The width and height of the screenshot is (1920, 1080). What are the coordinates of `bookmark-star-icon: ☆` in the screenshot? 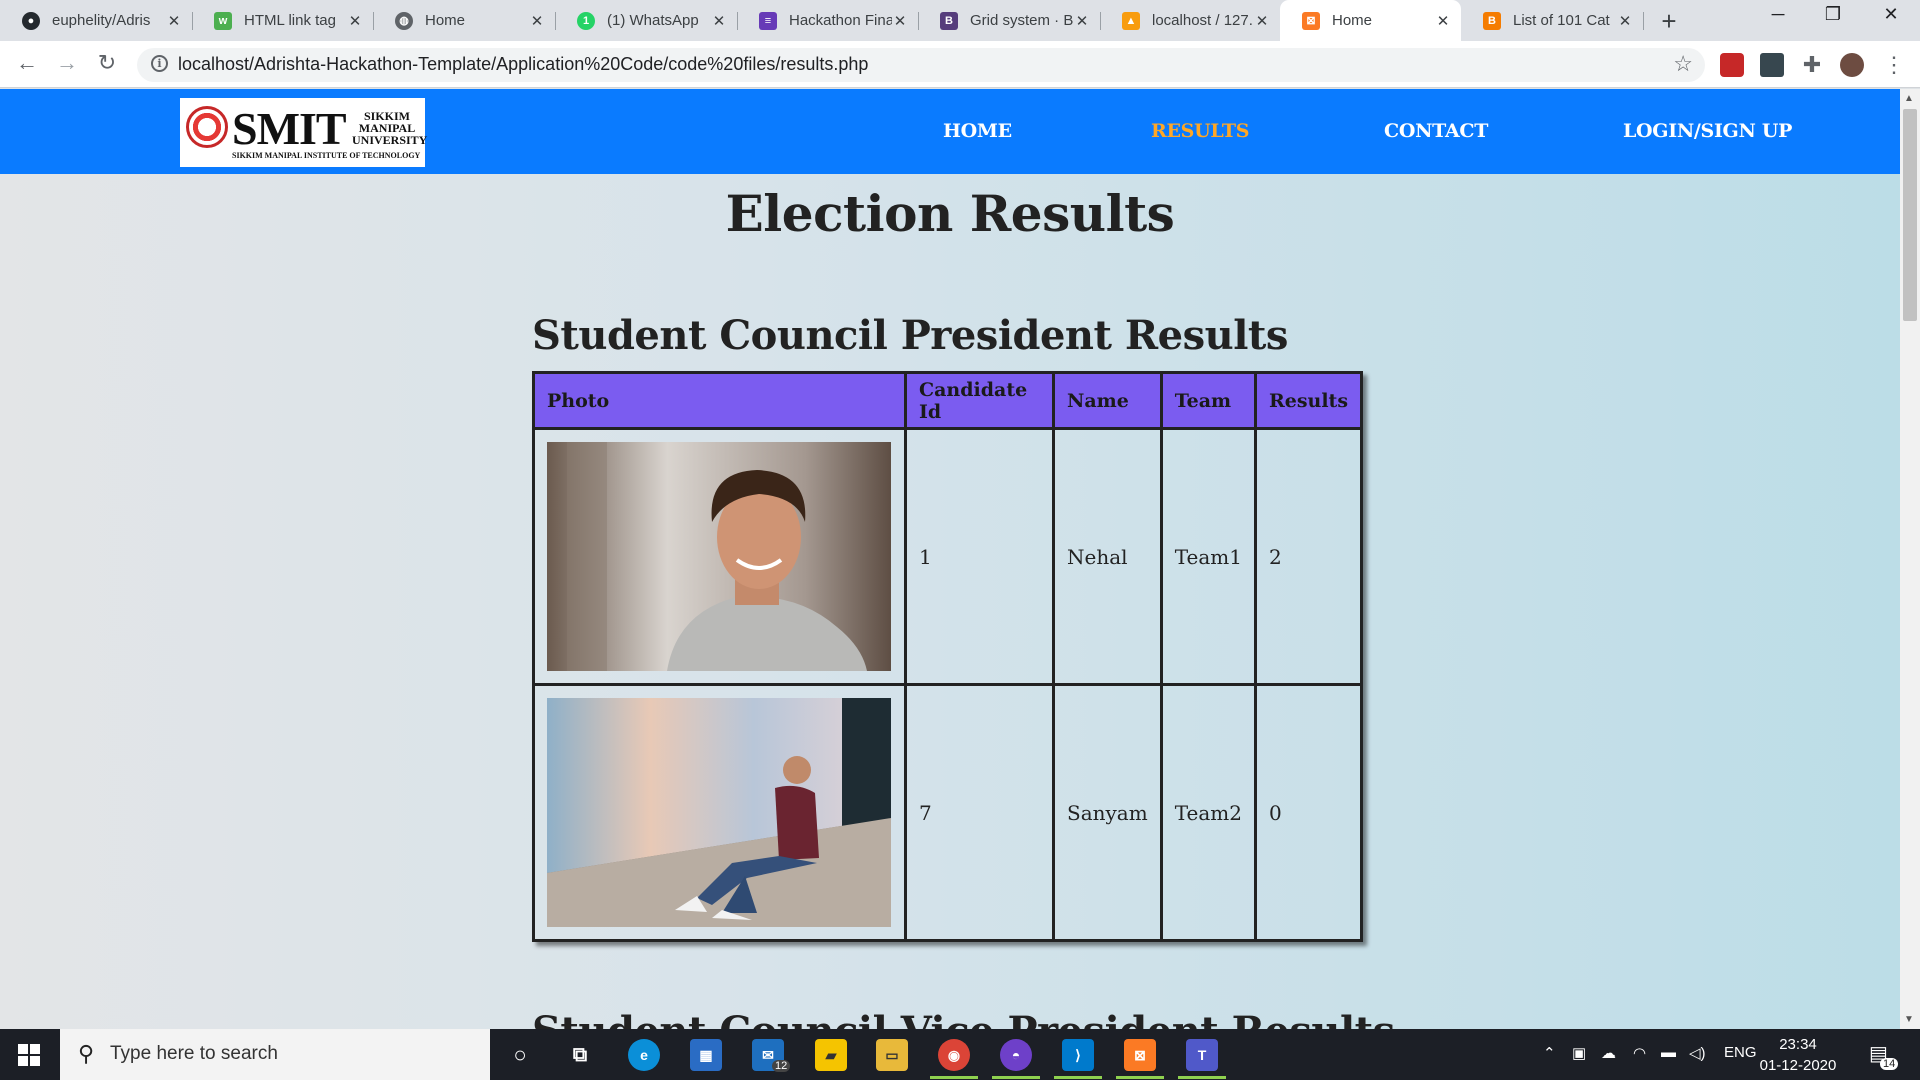 It's located at (1683, 64).